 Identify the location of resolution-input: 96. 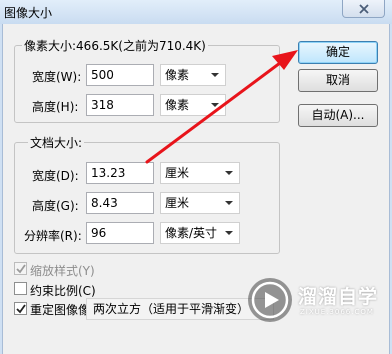
(120, 233).